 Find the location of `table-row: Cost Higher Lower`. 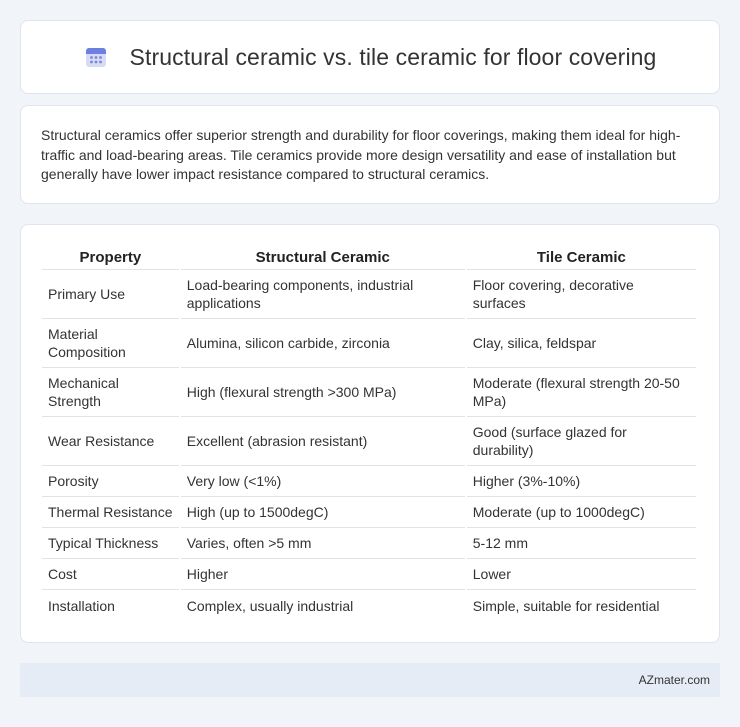

table-row: Cost Higher Lower is located at coordinates (369, 574).